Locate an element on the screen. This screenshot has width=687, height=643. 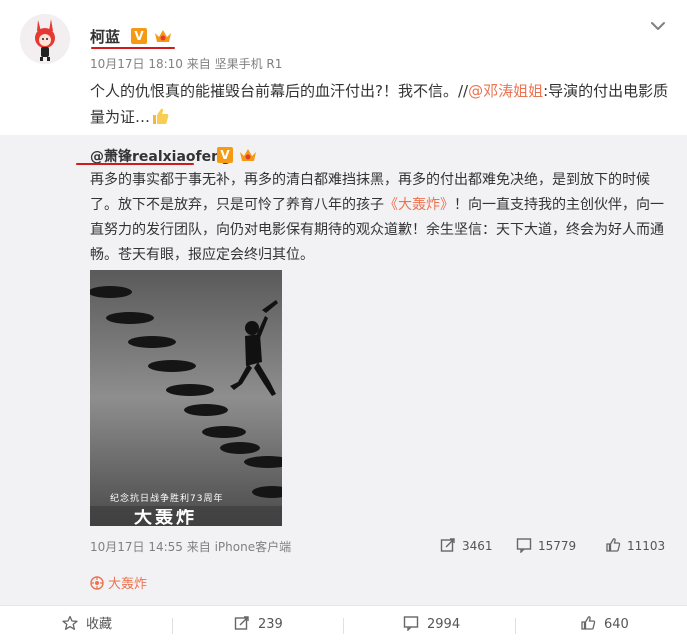
poster-title: 大轰炸 is located at coordinates (165, 517).